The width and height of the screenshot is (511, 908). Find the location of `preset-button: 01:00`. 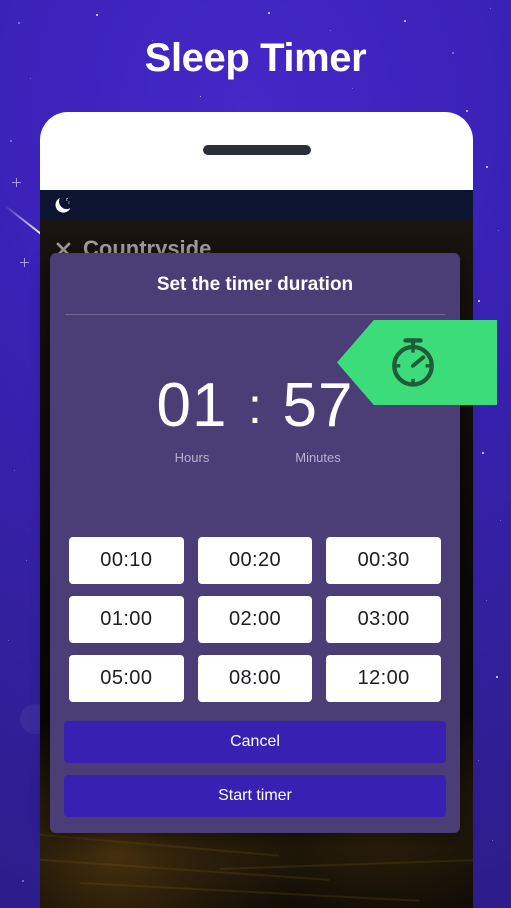

preset-button: 01:00 is located at coordinates (126, 619).